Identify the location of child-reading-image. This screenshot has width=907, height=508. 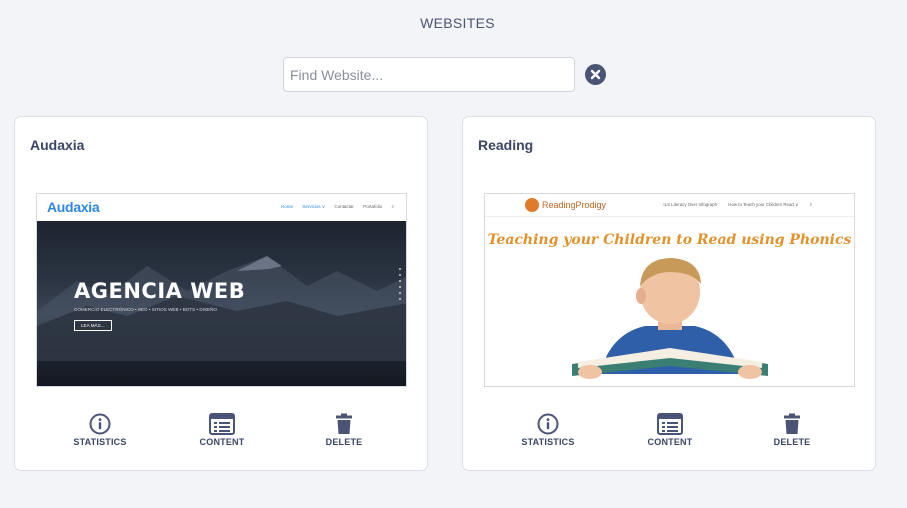
(670, 318).